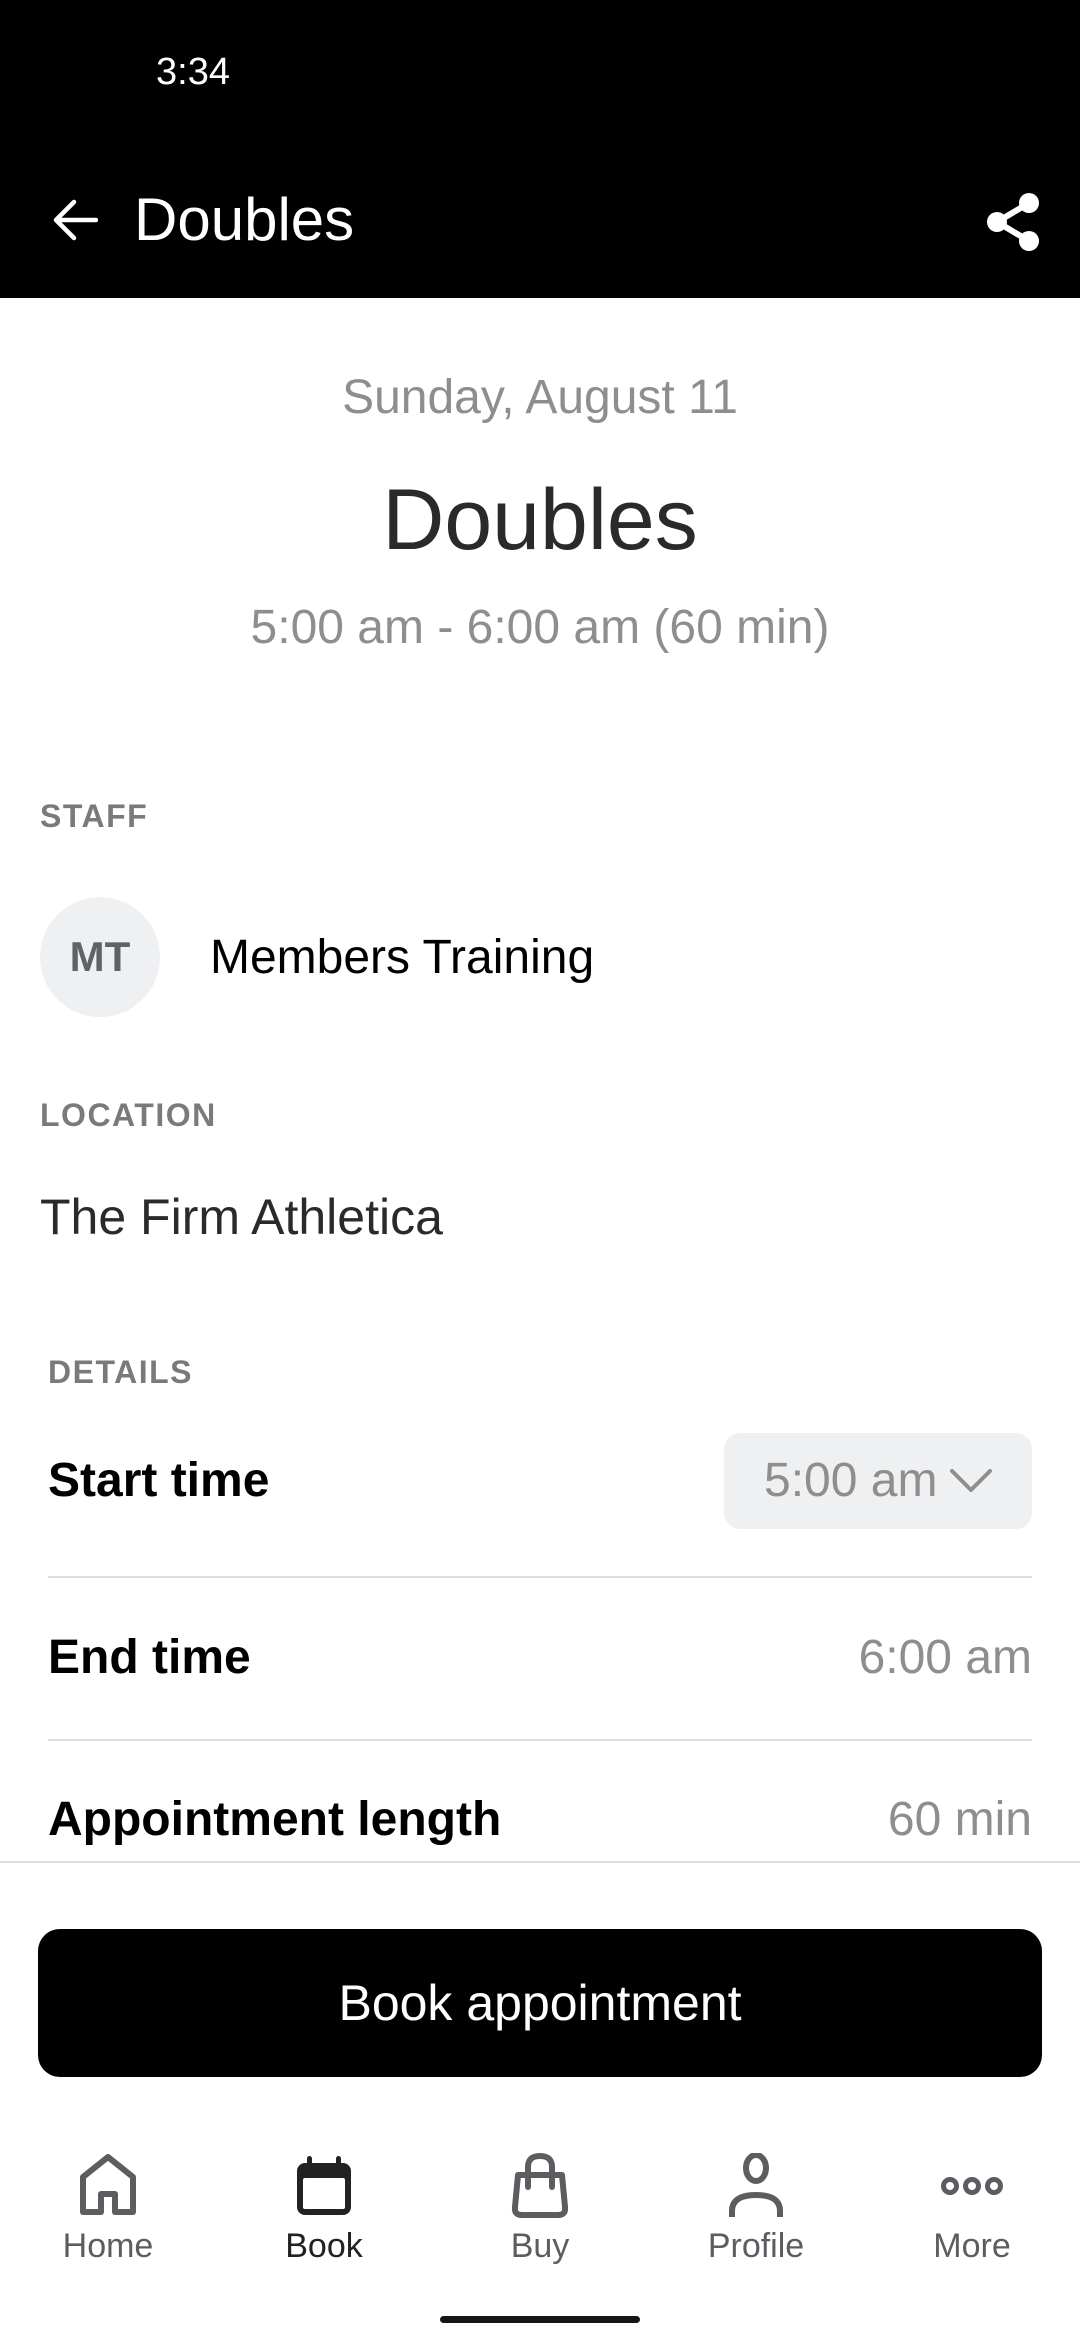 The height and width of the screenshot is (2340, 1080). I want to click on back-button, so click(75, 220).